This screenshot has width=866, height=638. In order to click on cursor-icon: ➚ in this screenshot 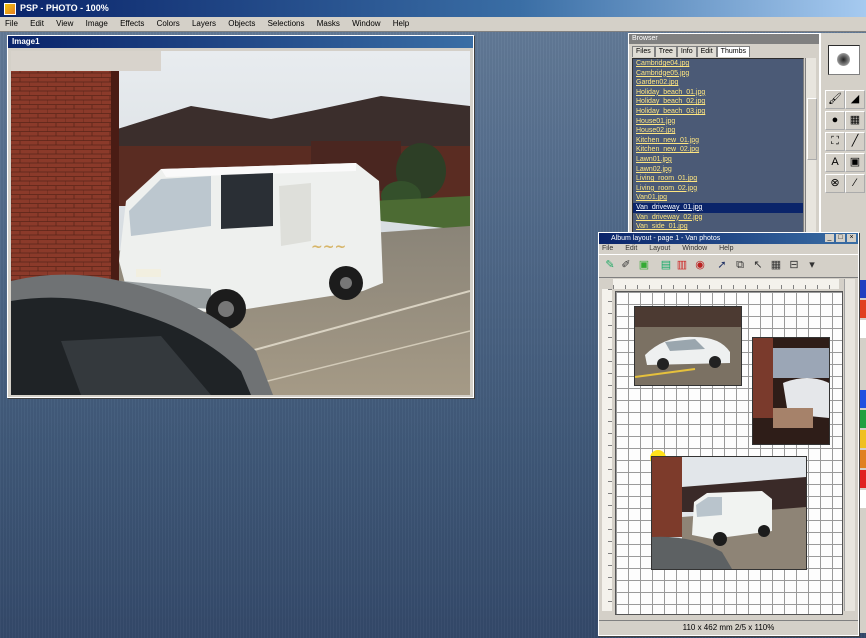, I will do `click(722, 265)`.